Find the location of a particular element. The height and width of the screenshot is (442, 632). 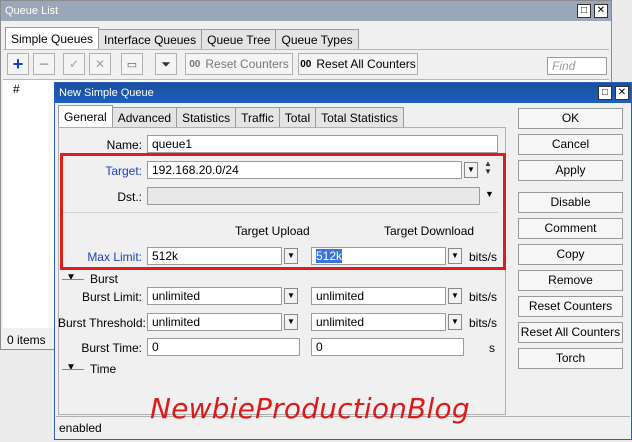

enable-button: ✓ is located at coordinates (74, 64).